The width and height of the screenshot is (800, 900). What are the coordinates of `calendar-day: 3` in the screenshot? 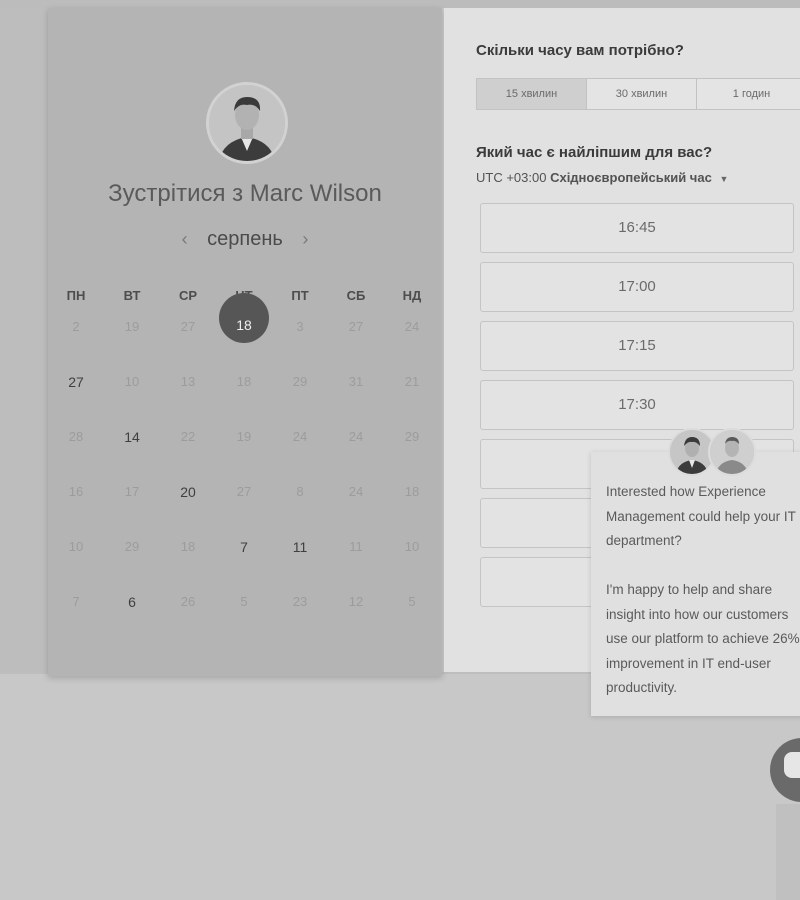 It's located at (300, 326).